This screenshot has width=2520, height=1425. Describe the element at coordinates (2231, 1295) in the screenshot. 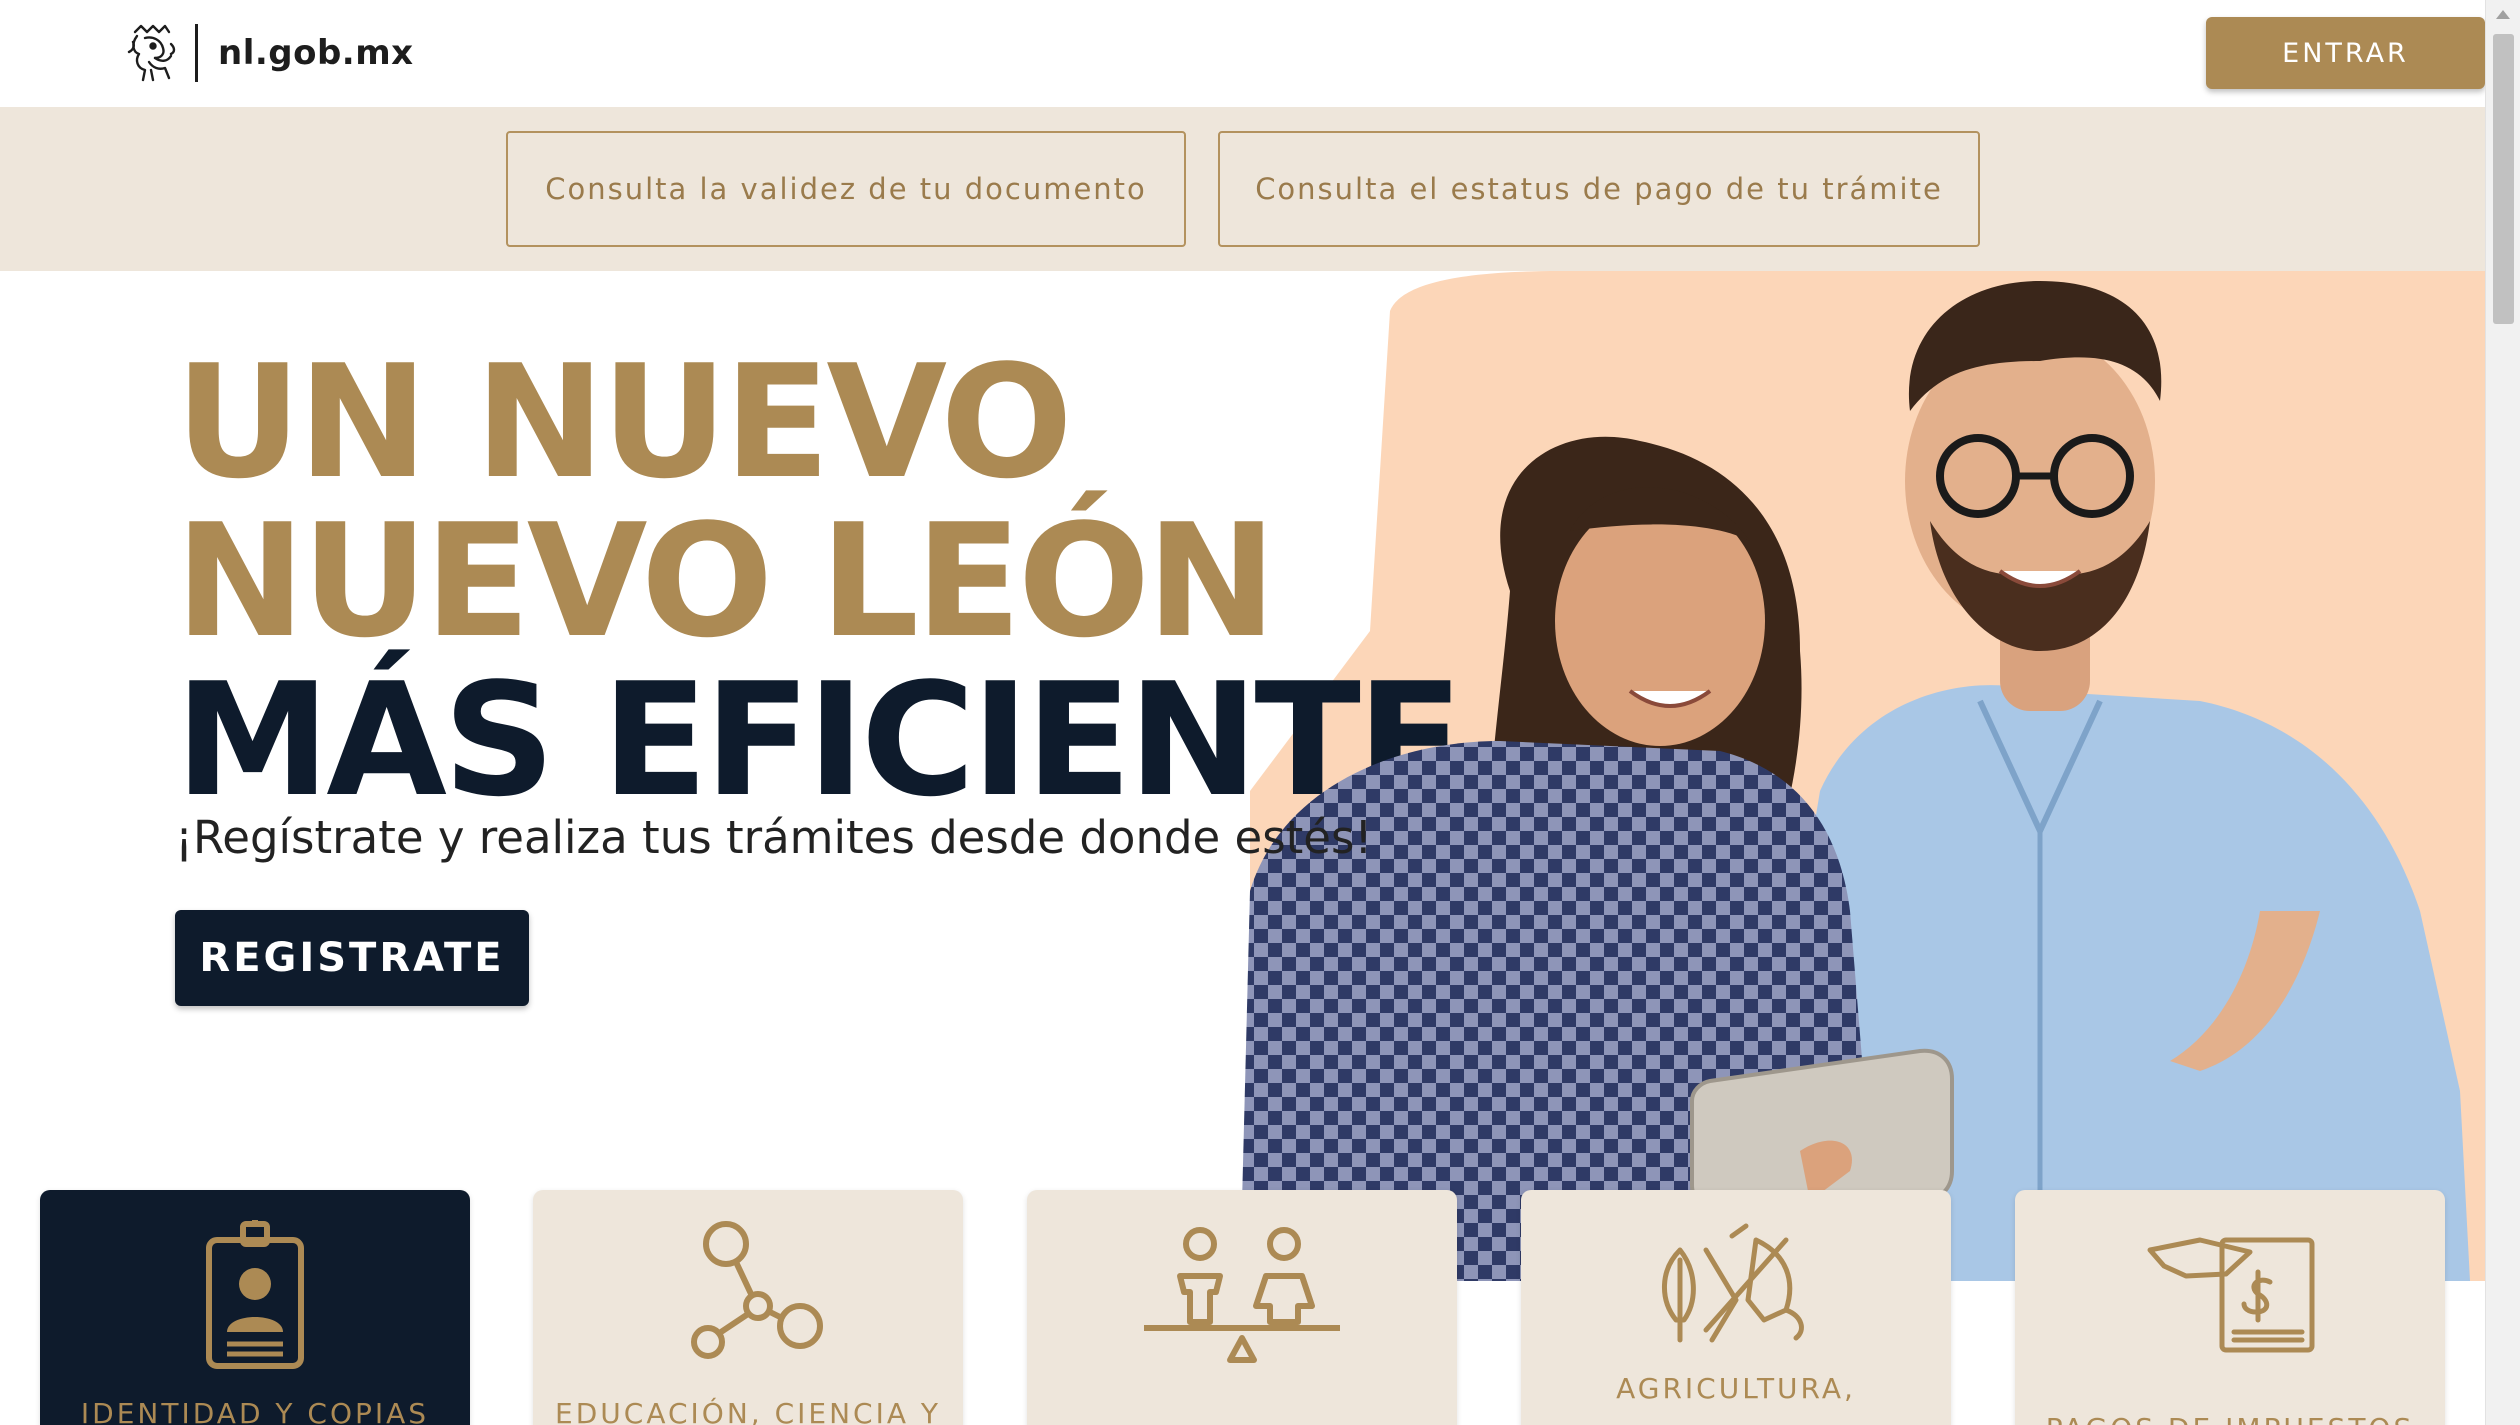

I see `tax-payment-icon` at that location.